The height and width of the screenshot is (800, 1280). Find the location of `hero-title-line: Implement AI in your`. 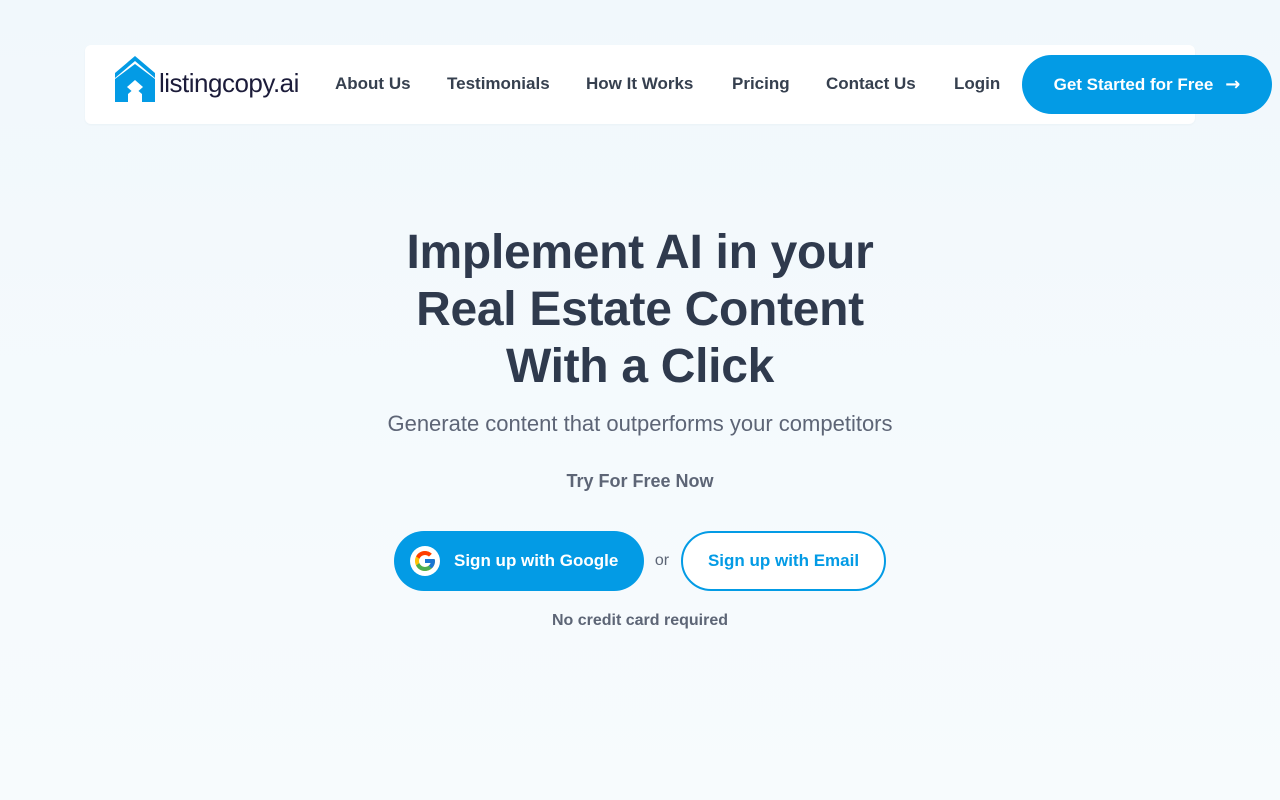

hero-title-line: Implement AI in your is located at coordinates (640, 252).